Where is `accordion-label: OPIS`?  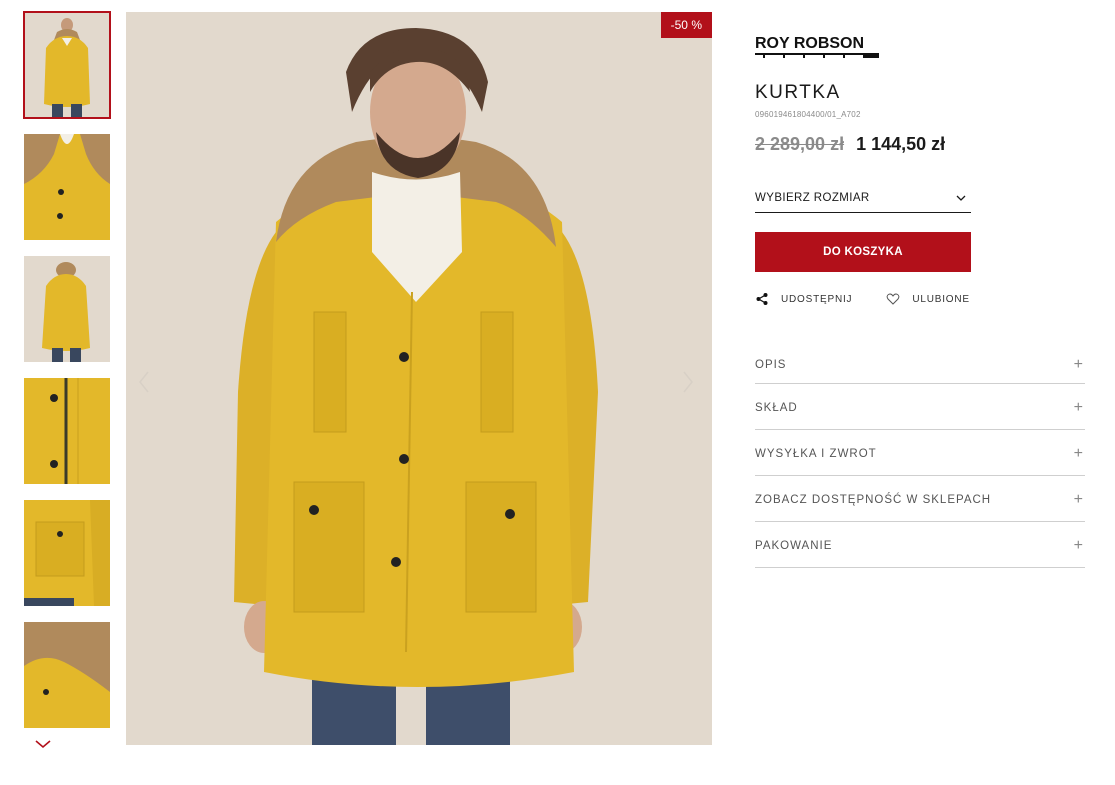
accordion-label: OPIS is located at coordinates (771, 364).